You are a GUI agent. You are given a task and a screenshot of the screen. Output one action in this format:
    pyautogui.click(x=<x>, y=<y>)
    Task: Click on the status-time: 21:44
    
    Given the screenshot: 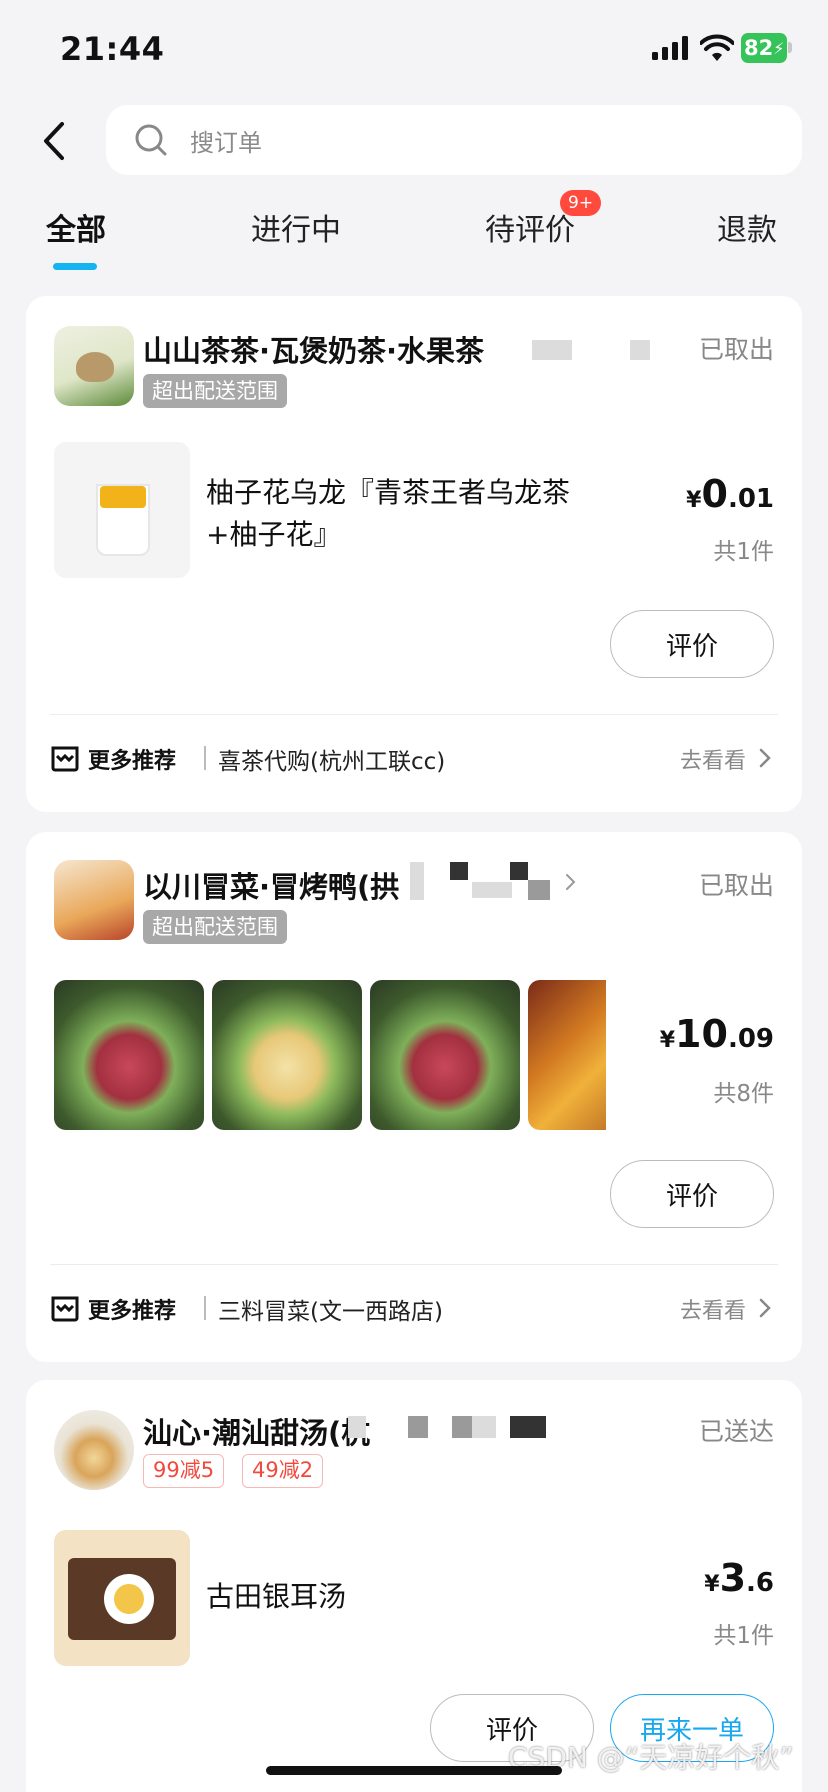 What is the action you would take?
    pyautogui.click(x=112, y=49)
    